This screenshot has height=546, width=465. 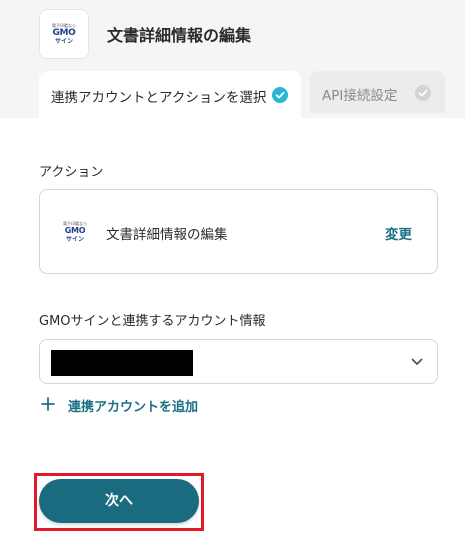 I want to click on change-action-link: 変更, so click(x=398, y=233).